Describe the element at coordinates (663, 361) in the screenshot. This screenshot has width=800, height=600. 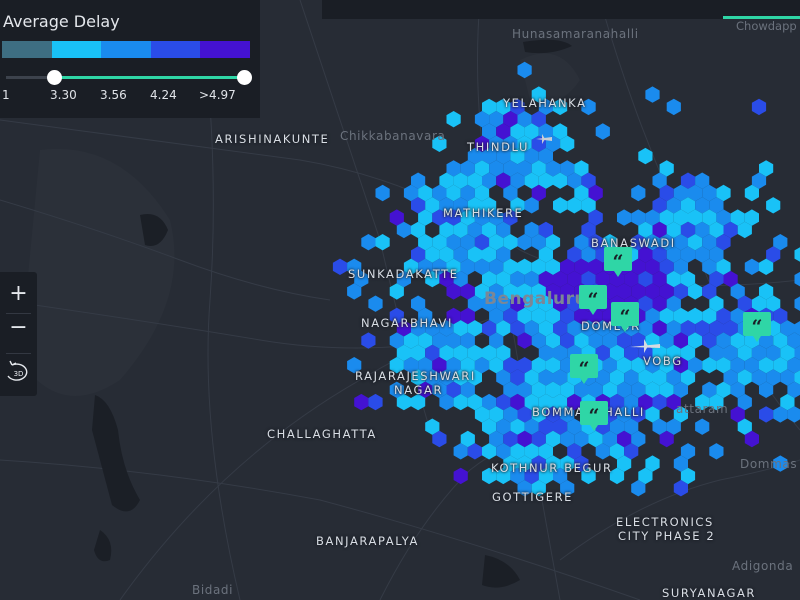
I see `airport-code-label: VOBG` at that location.